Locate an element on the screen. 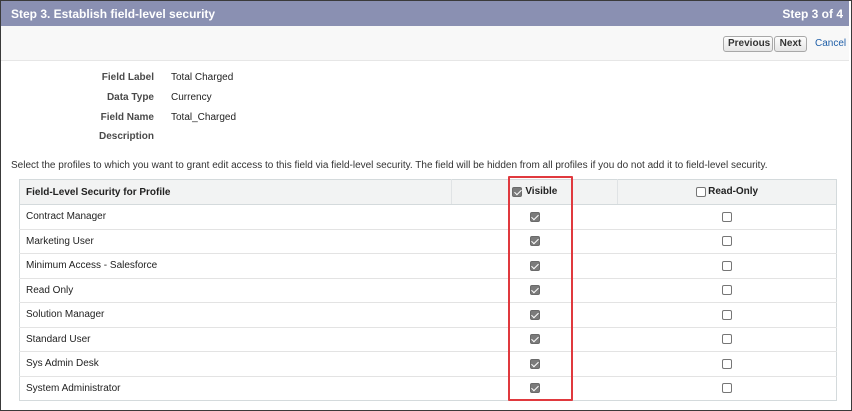 The image size is (852, 411). step-indicator: Step 3 of 4 is located at coordinates (812, 14).